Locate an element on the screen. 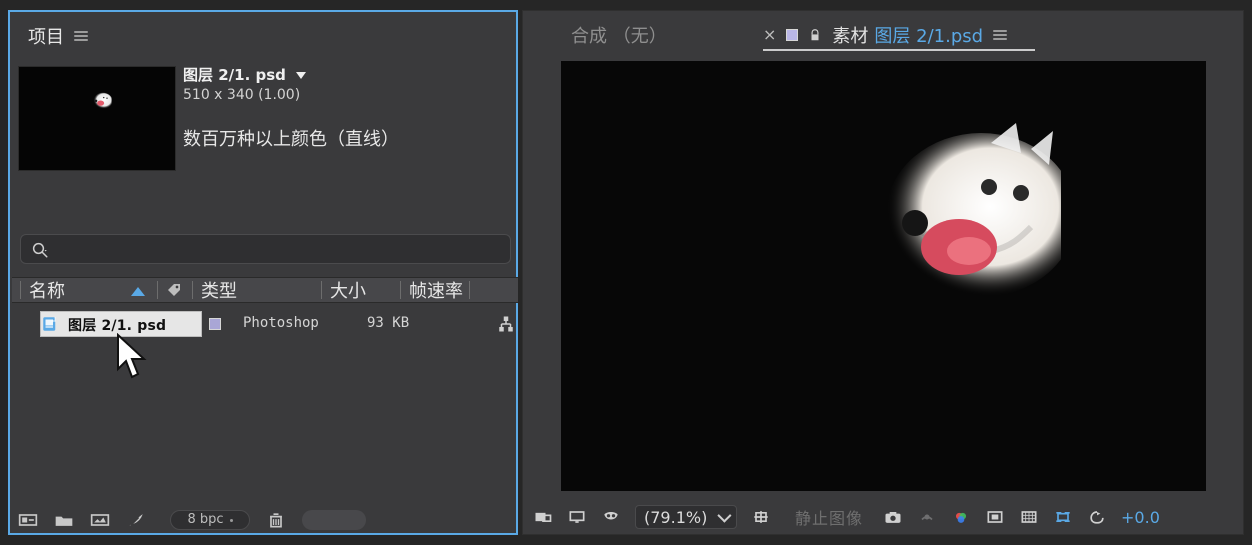 This screenshot has height=545, width=1252. row-type: Photoshop is located at coordinates (281, 323).